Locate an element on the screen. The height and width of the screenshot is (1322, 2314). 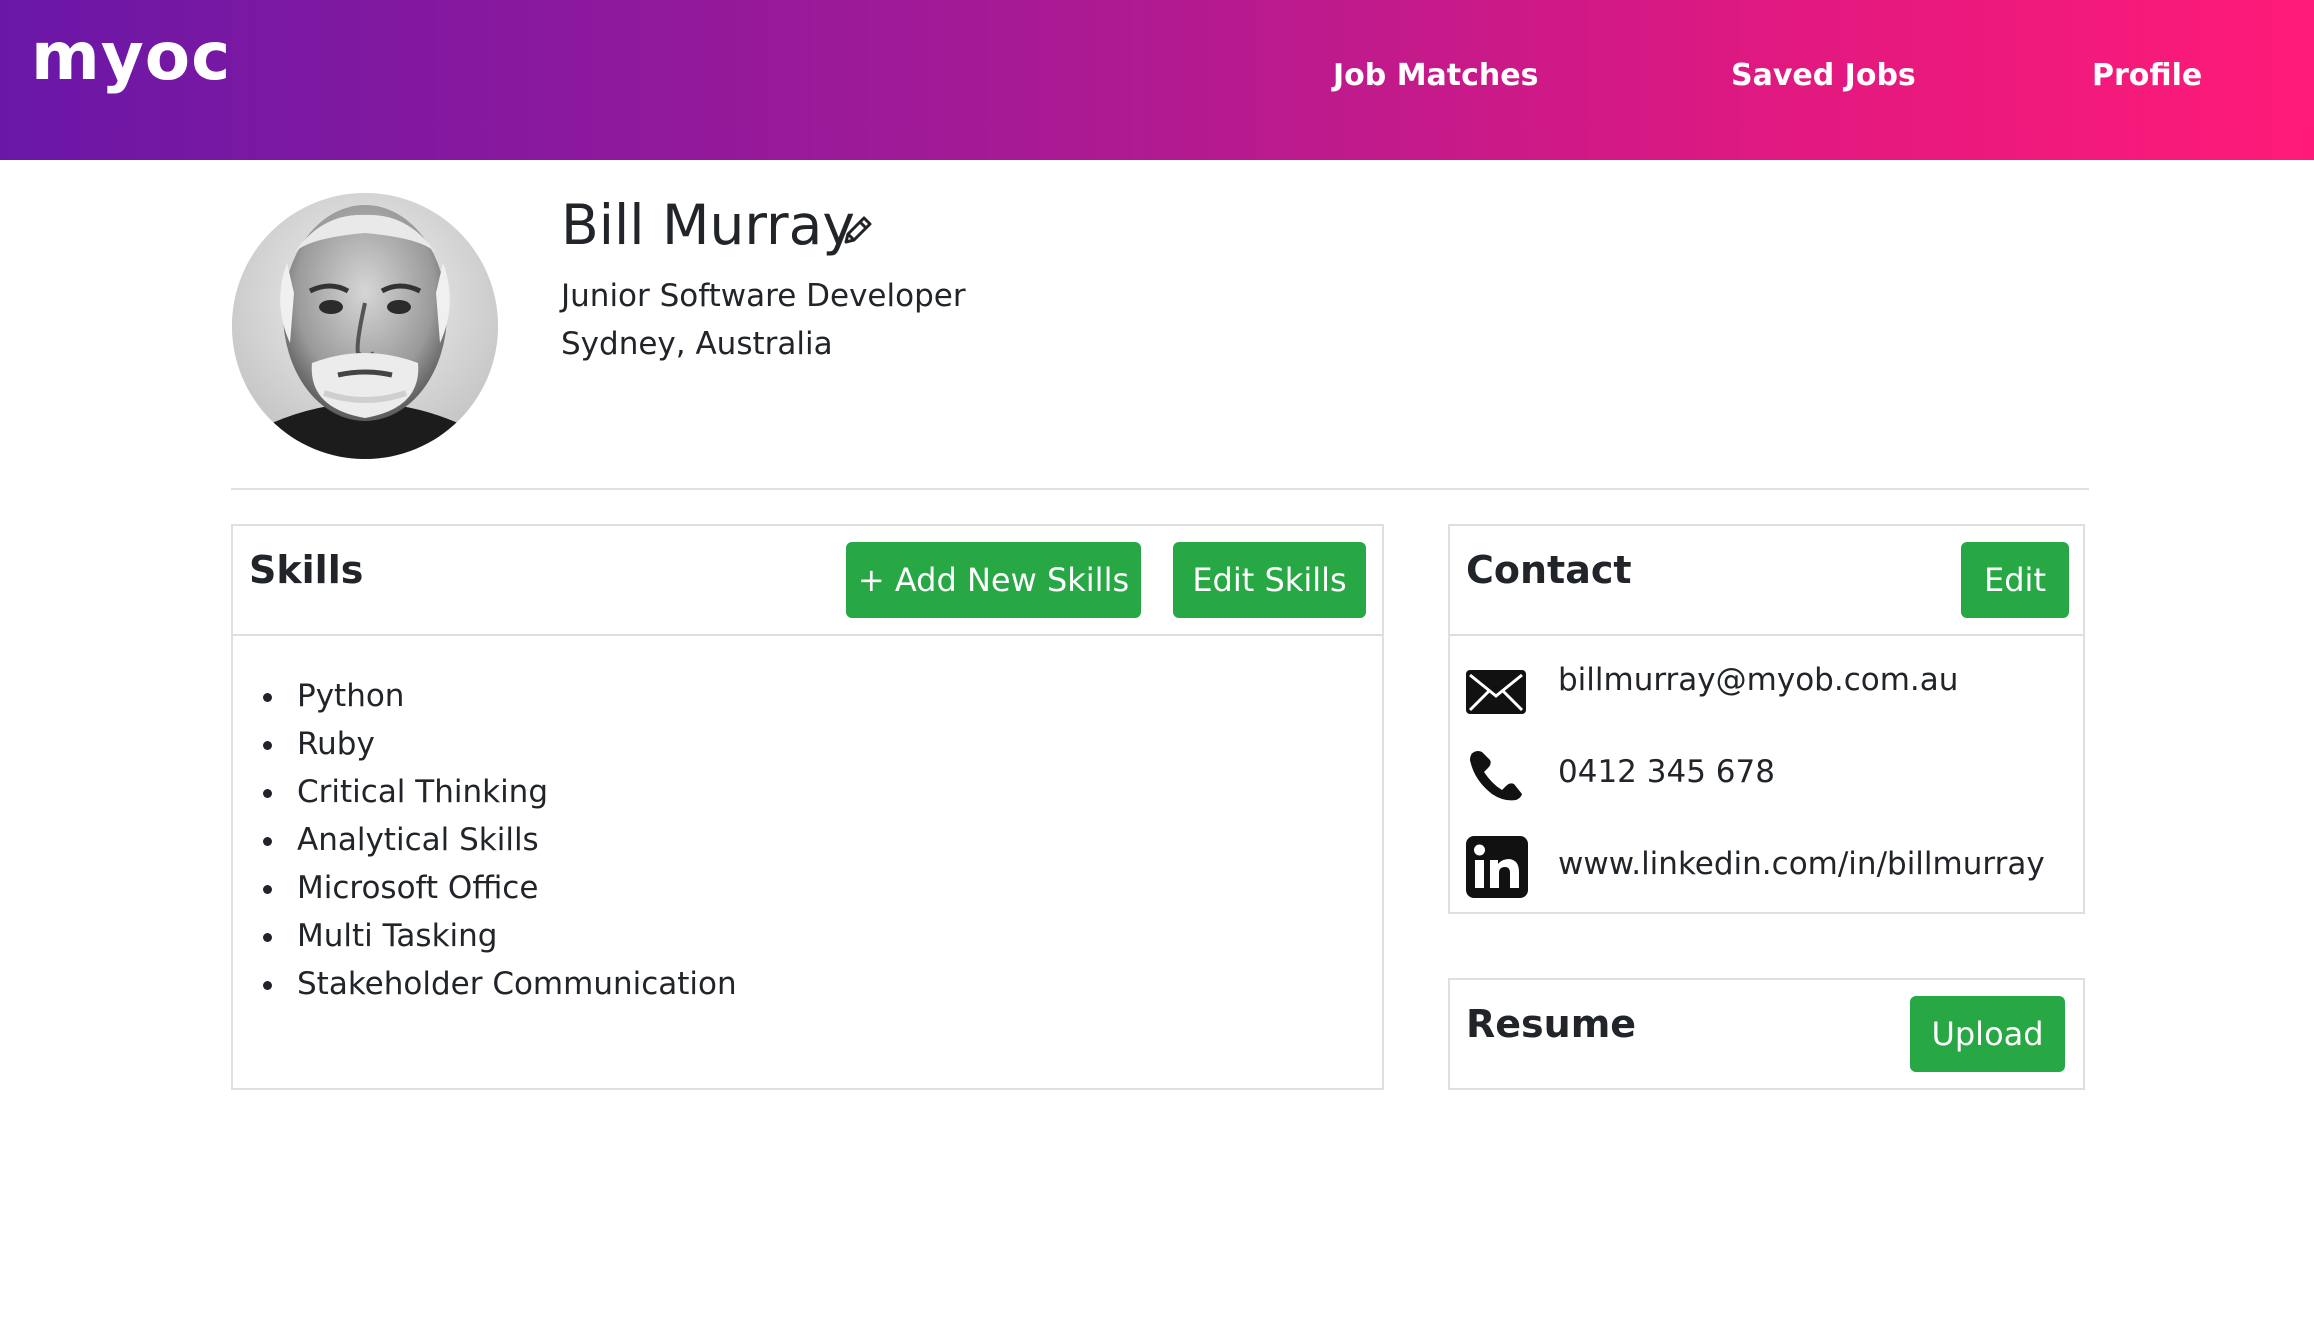
resume-heading: Resume is located at coordinates (1551, 1024).